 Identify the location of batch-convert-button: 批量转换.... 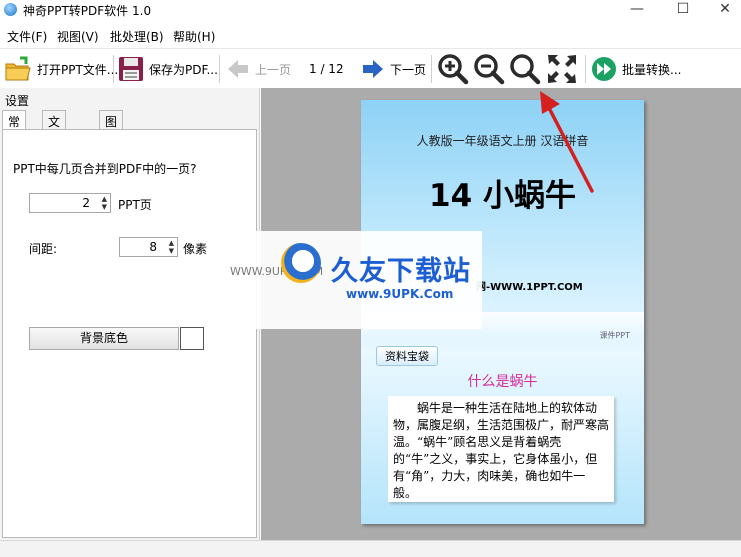
(636, 69).